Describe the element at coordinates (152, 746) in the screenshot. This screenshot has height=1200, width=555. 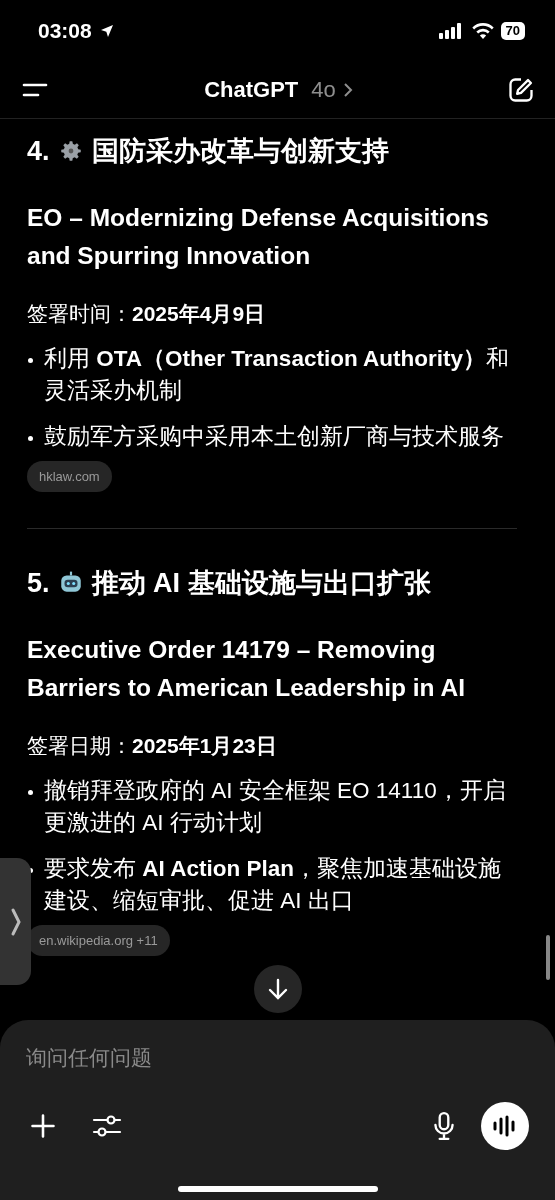
I see `signing-date: 签署日期：2025年1月23日` at that location.